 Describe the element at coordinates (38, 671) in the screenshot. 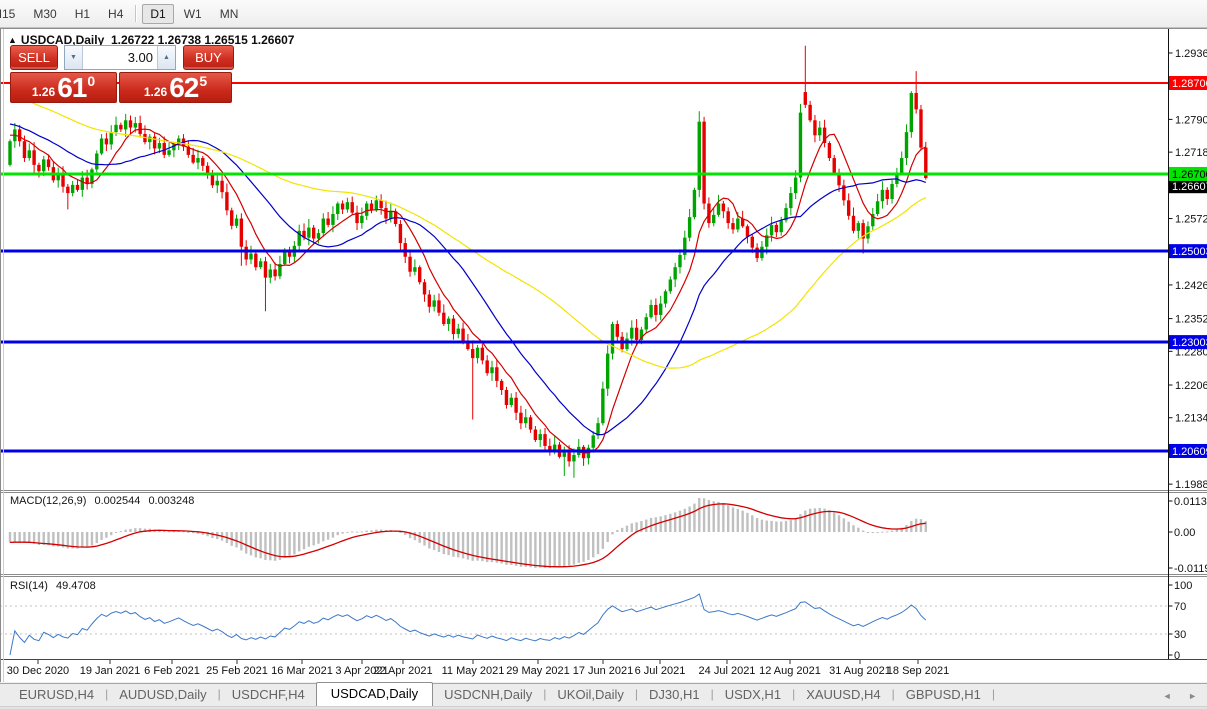

I see `svg-text: 30 Dec 2020` at that location.